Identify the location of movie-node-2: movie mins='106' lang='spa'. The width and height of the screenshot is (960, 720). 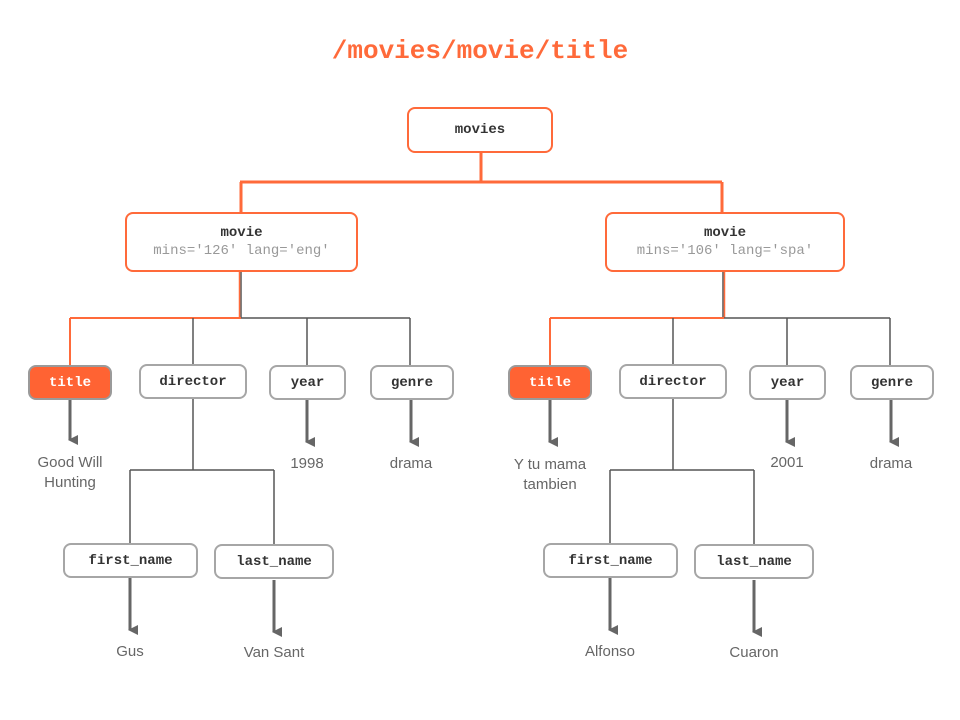
(725, 242).